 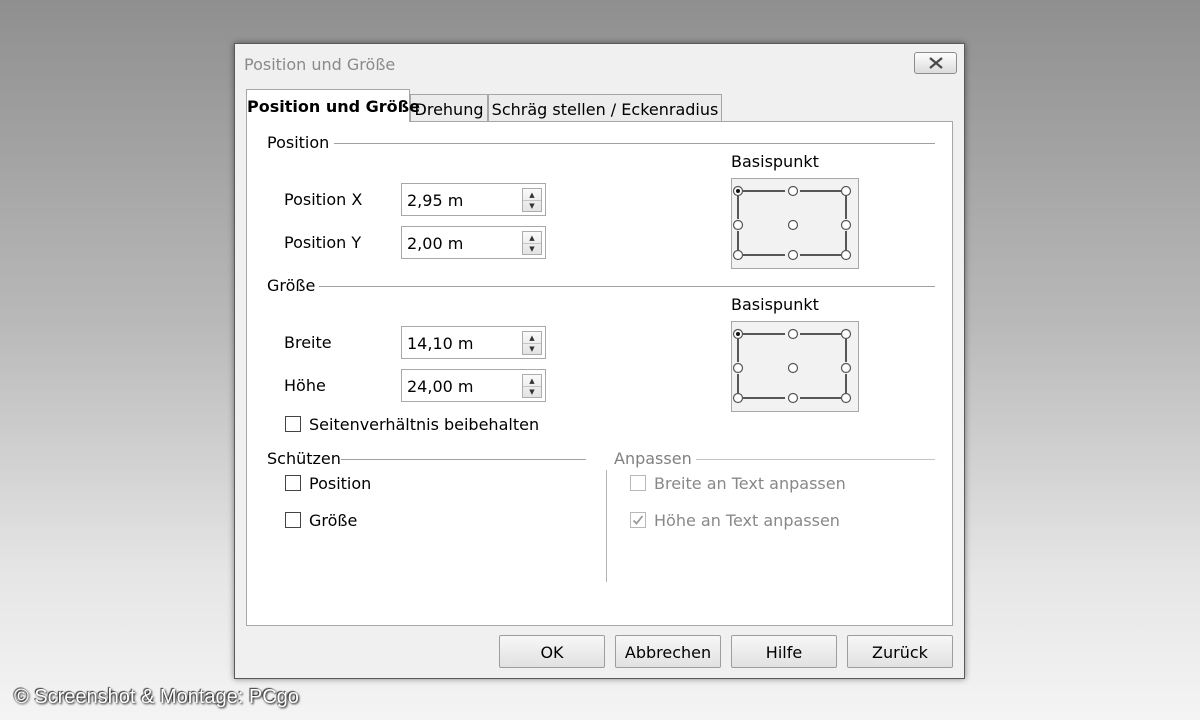 I want to click on close-button, so click(x=935, y=63).